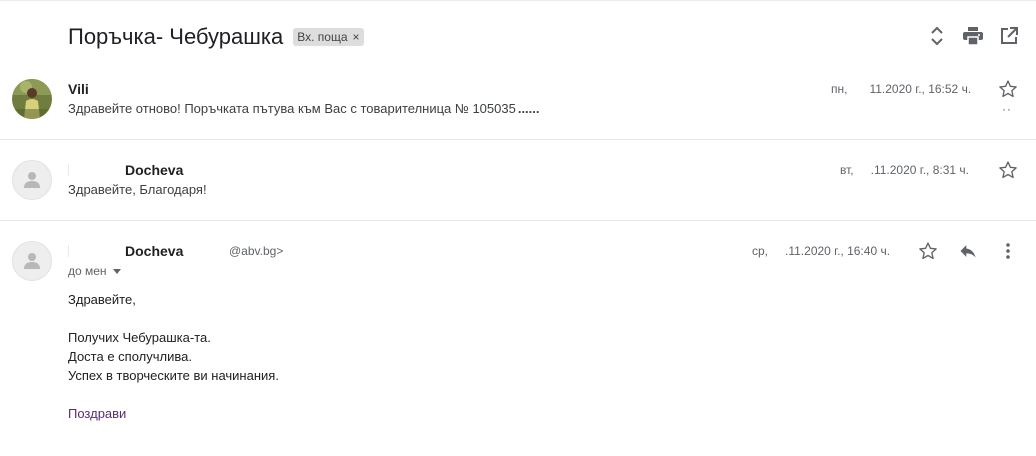 The width and height of the screenshot is (1036, 456). I want to click on thread-subject: Поръчка- Чебурашка, so click(176, 36).